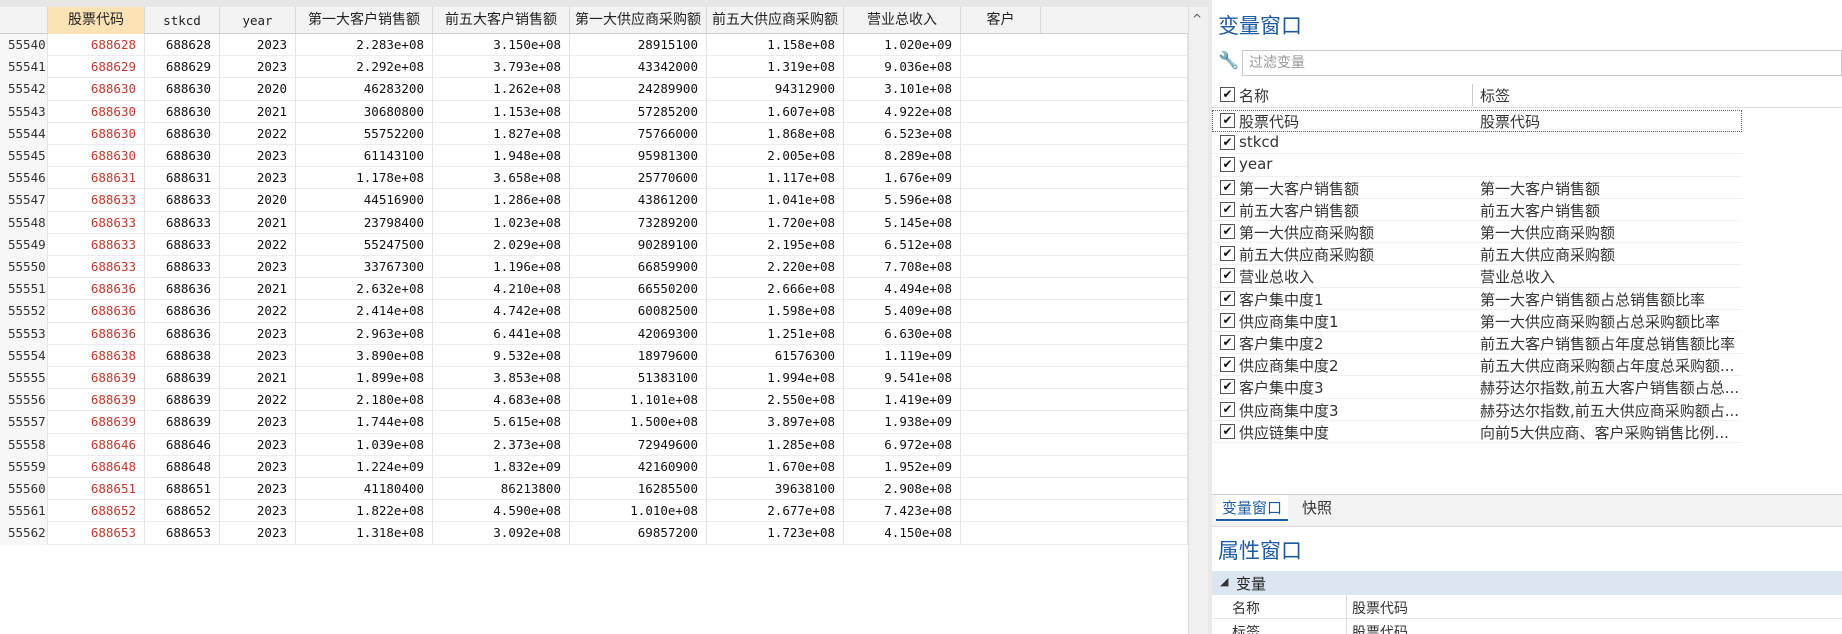  I want to click on stkcd-cell: 688651, so click(182, 489).